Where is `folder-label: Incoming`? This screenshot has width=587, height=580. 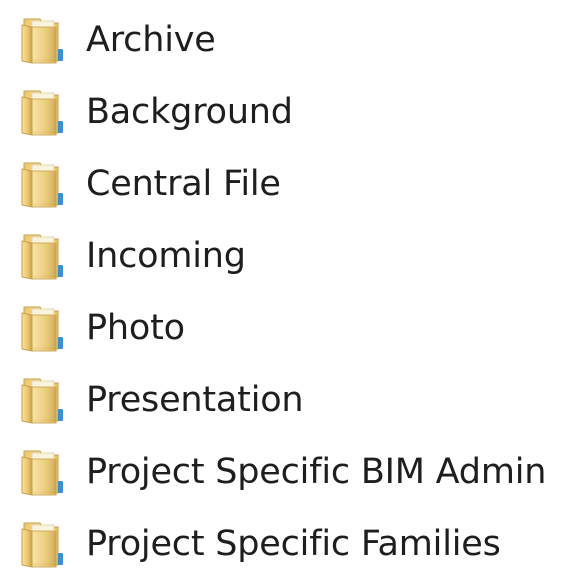 folder-label: Incoming is located at coordinates (166, 256).